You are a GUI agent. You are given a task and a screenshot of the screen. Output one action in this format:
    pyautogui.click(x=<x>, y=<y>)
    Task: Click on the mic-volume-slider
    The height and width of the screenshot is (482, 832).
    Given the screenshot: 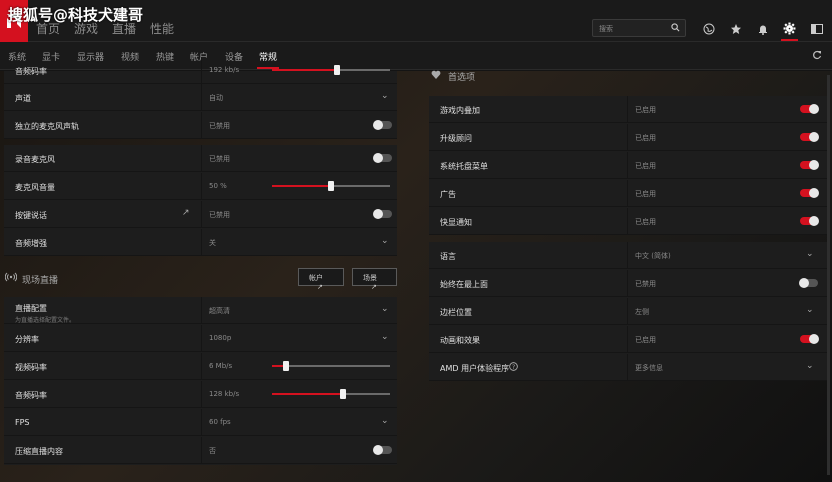 What is the action you would take?
    pyautogui.click(x=331, y=186)
    